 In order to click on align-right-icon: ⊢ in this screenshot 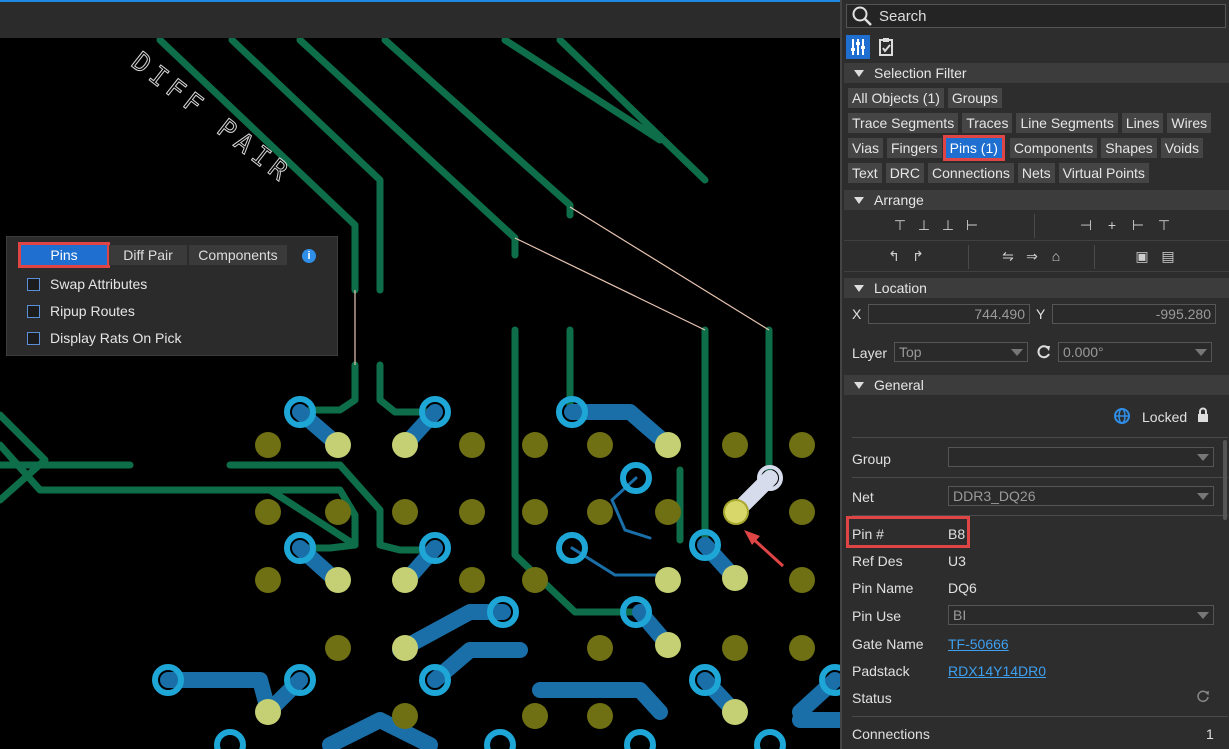, I will do `click(1138, 225)`.